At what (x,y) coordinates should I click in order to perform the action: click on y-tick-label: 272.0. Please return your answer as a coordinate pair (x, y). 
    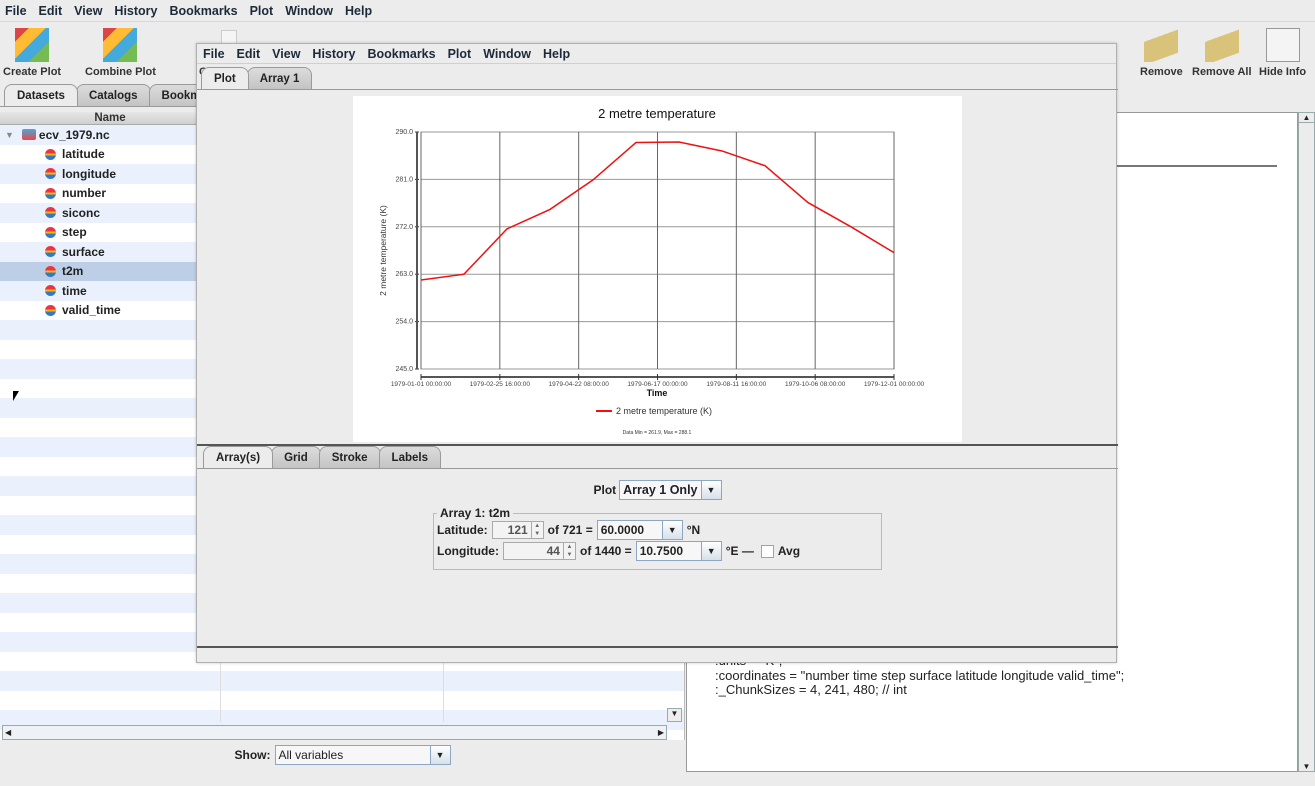
    Looking at the image, I should click on (404, 227).